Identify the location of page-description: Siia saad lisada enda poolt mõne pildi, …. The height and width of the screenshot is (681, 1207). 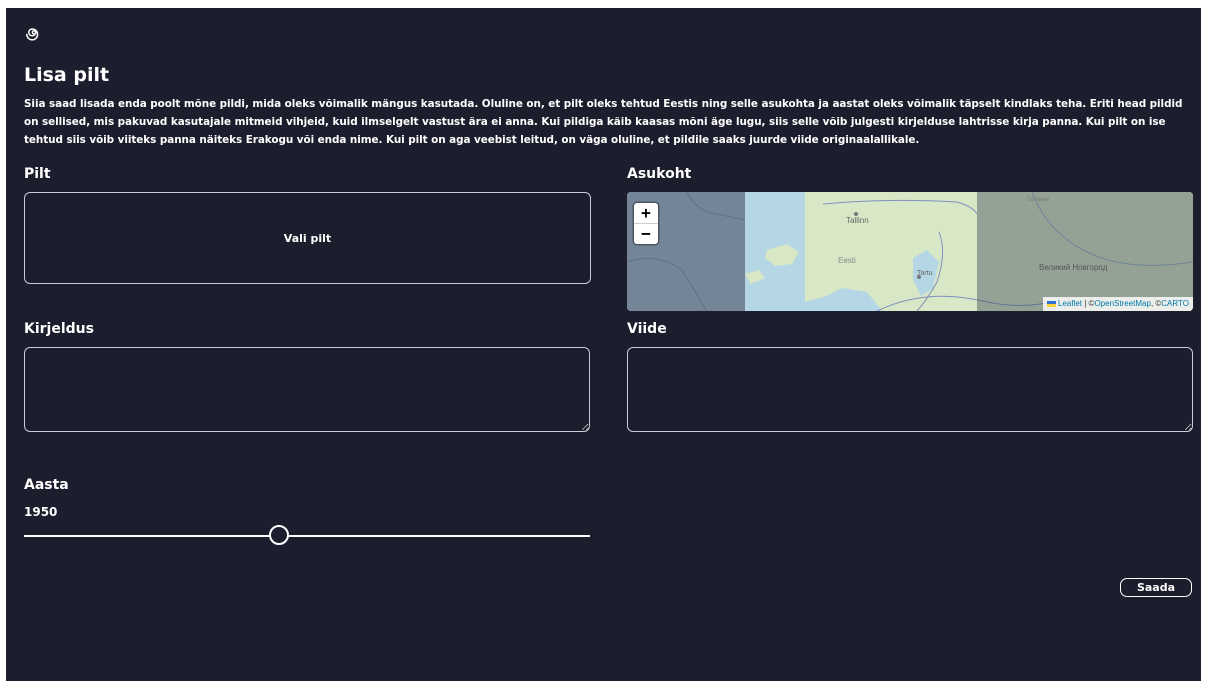
(603, 122).